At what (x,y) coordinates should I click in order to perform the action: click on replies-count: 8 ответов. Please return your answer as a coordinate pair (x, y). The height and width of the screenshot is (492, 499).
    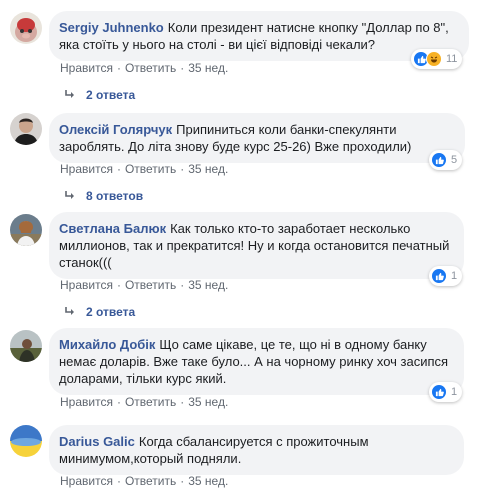
    Looking at the image, I should click on (114, 196).